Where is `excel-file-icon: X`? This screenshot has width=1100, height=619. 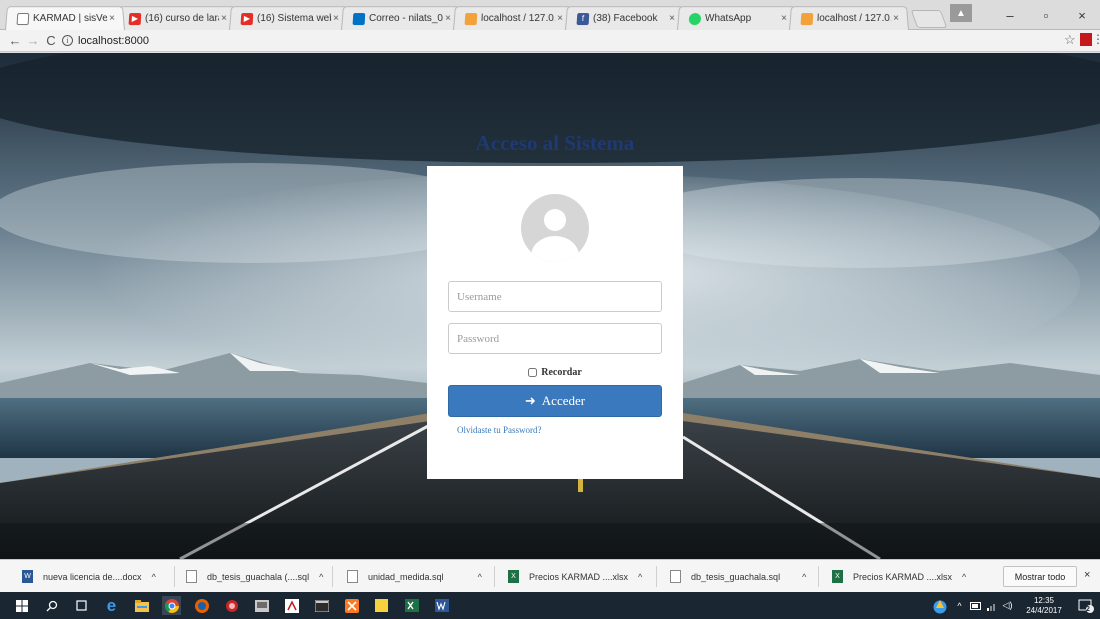 excel-file-icon: X is located at coordinates (837, 576).